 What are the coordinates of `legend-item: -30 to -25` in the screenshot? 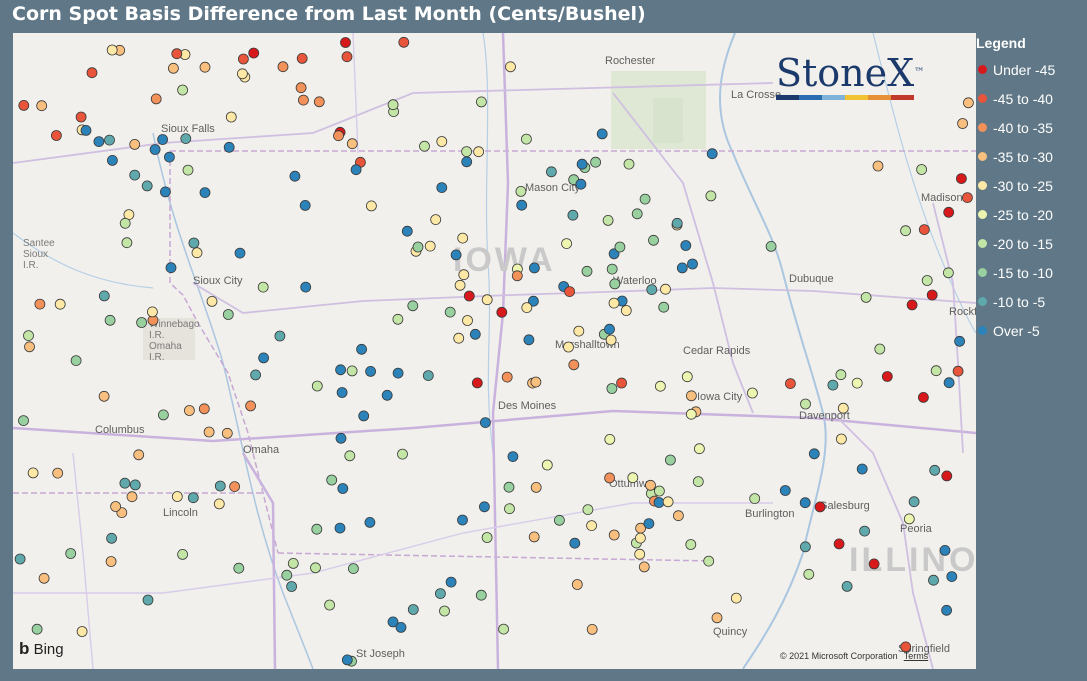 It's located at (1031, 185).